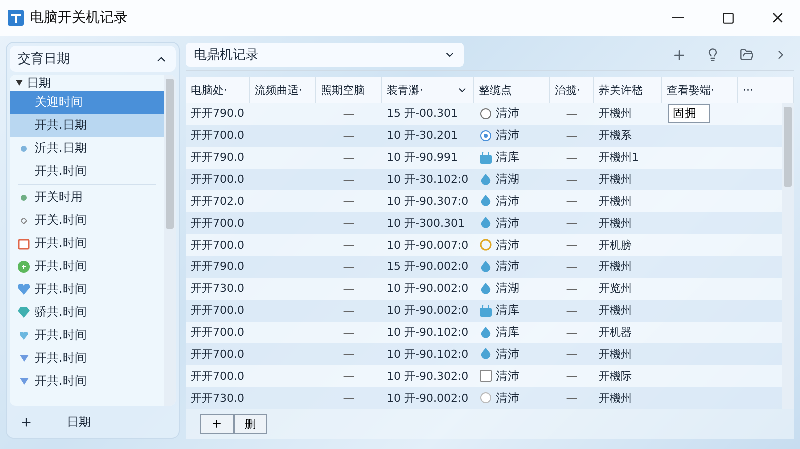  What do you see at coordinates (250, 424) in the screenshot?
I see `delete-button: 删` at bounding box center [250, 424].